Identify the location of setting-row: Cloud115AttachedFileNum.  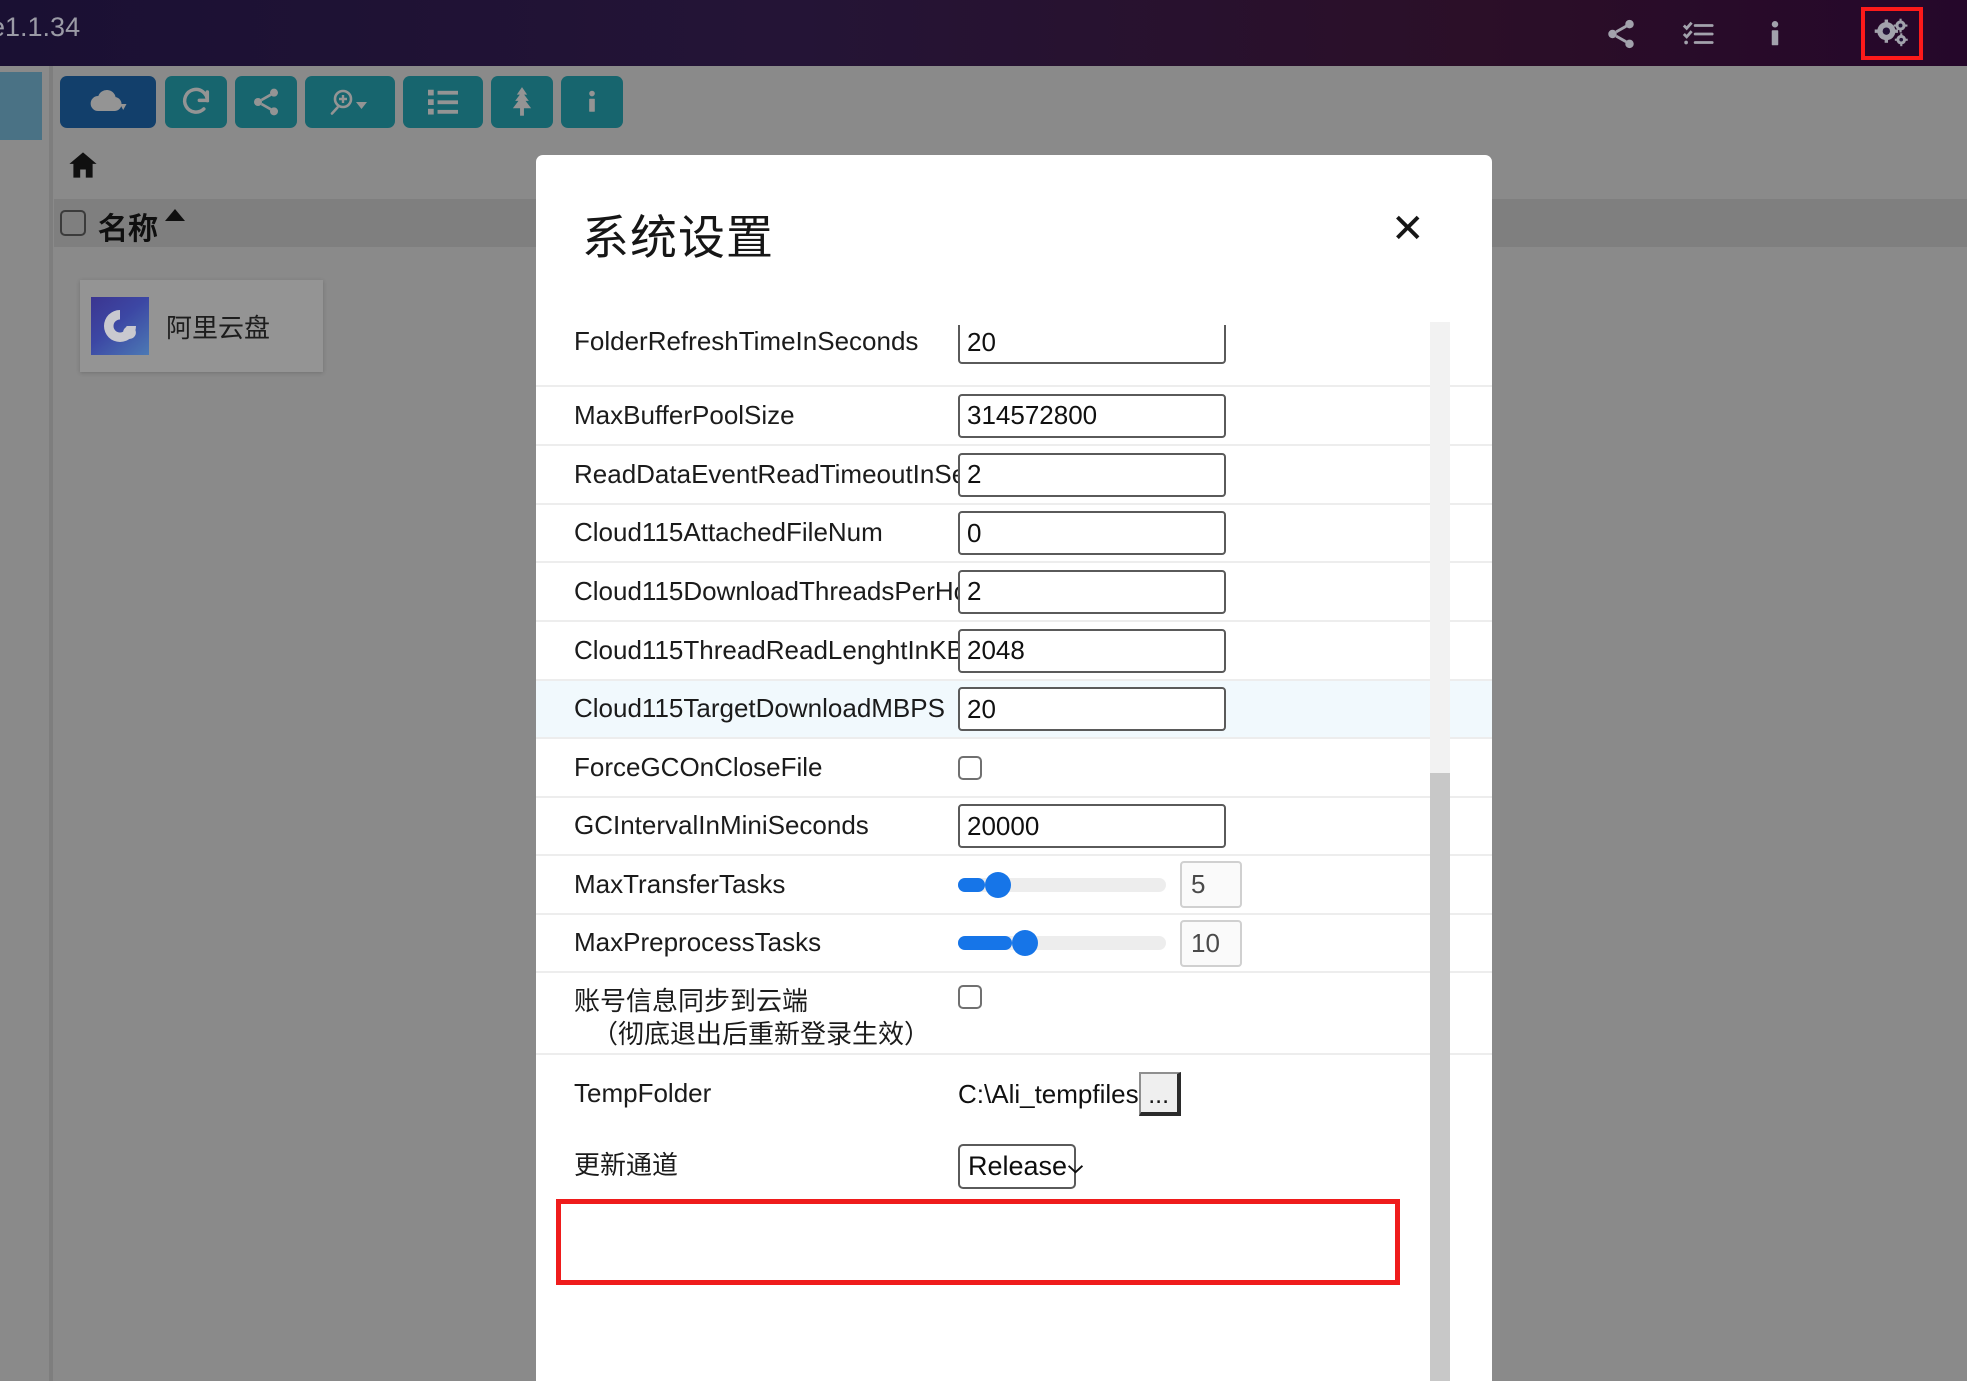
(1014, 532).